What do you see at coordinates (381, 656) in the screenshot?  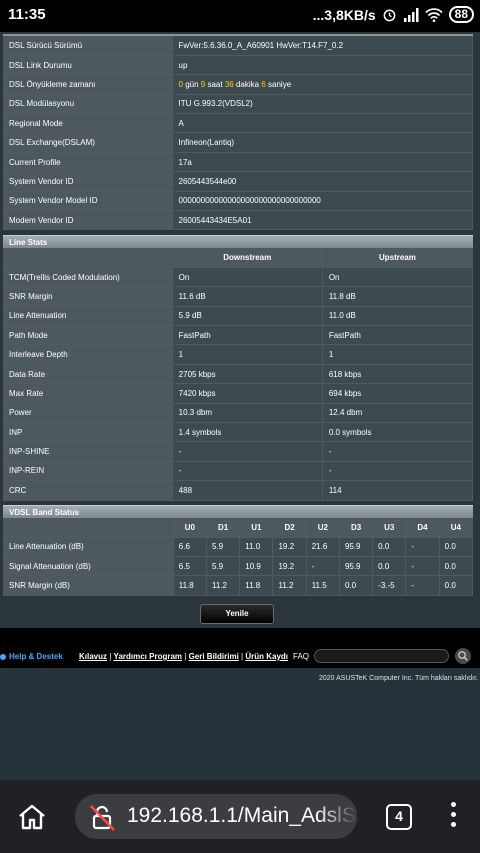 I see `faq-search-input` at bounding box center [381, 656].